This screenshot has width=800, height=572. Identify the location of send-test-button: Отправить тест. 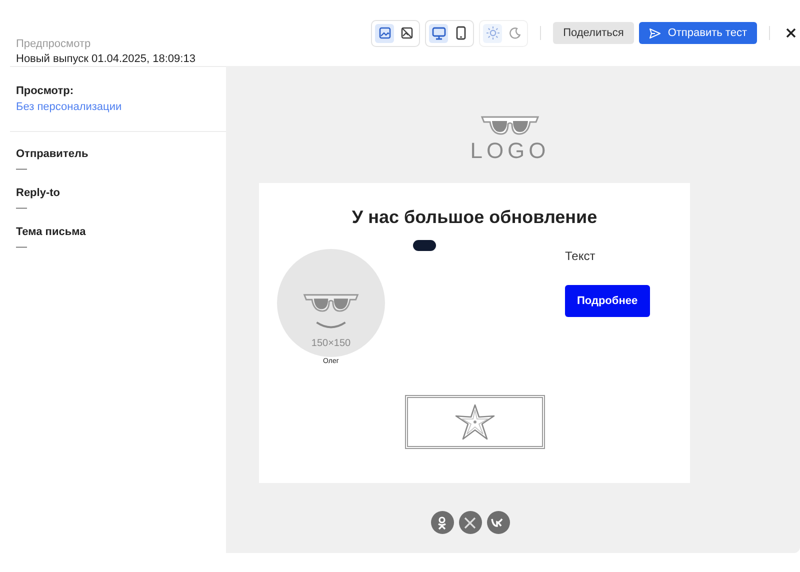
(697, 33).